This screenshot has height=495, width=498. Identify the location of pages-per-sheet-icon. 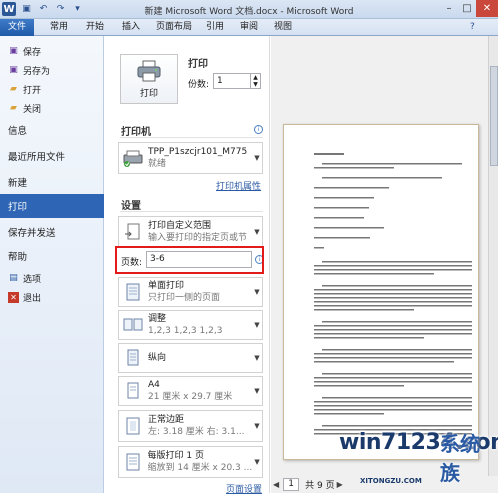
(133, 462).